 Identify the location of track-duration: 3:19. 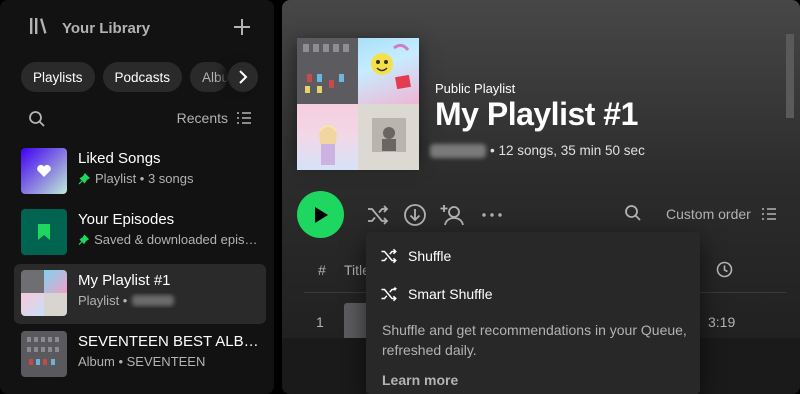
(722, 322).